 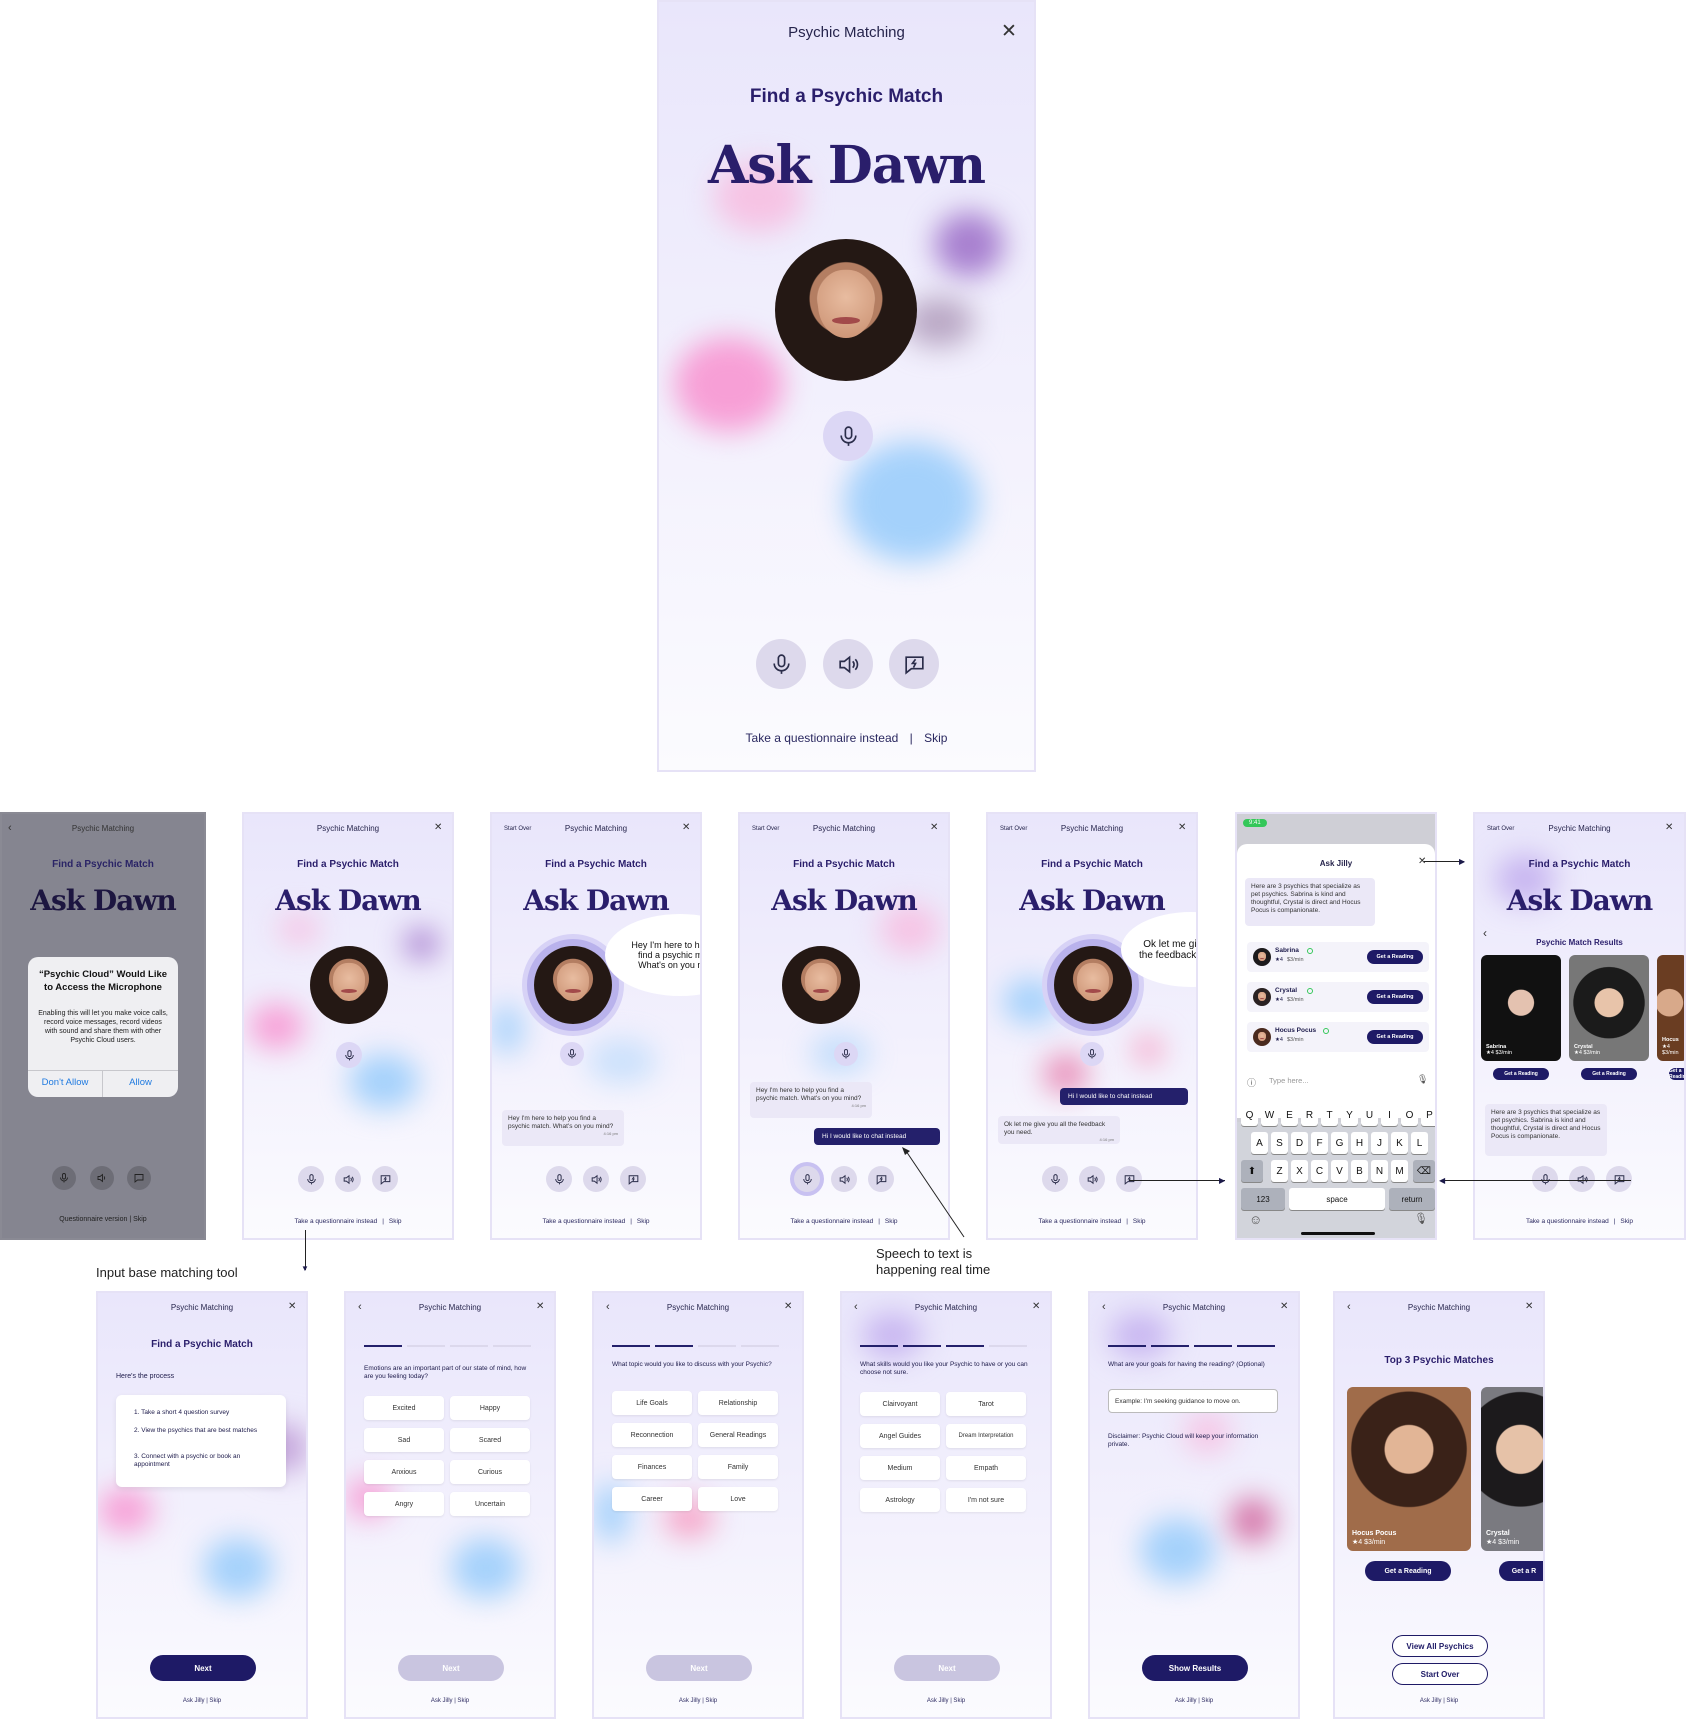 I want to click on keyboard-key: J, so click(x=1379, y=1143).